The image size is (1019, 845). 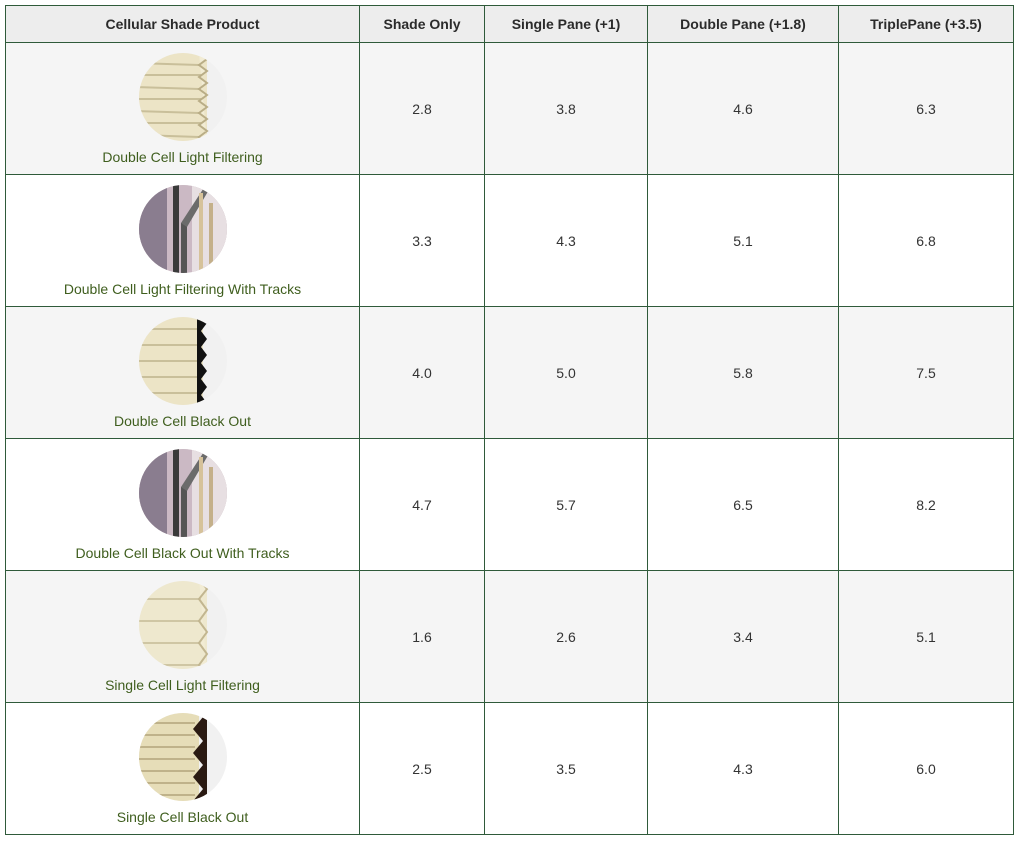 What do you see at coordinates (422, 108) in the screenshot?
I see `value-shade-only: 2.8` at bounding box center [422, 108].